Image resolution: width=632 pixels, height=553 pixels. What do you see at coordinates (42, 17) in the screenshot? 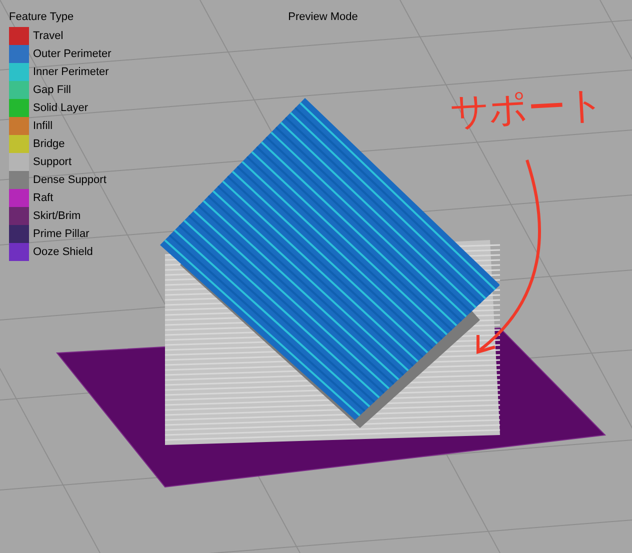
I see `legend-title: Feature Type` at bounding box center [42, 17].